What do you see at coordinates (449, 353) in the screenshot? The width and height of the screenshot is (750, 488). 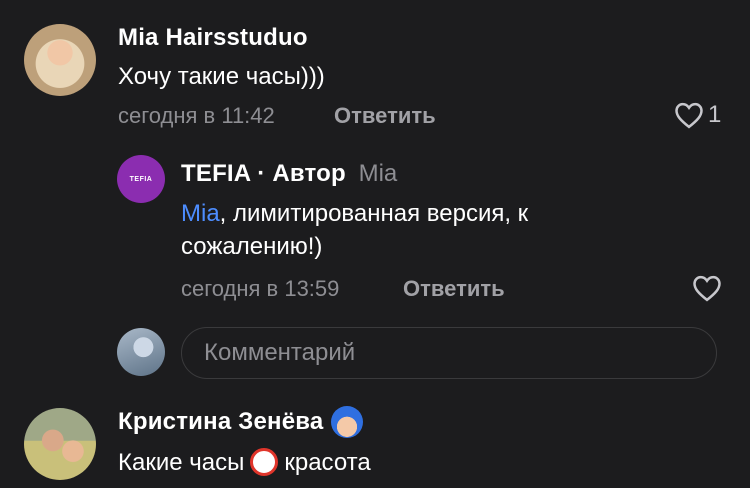 I see `comment-input: Комментарий` at bounding box center [449, 353].